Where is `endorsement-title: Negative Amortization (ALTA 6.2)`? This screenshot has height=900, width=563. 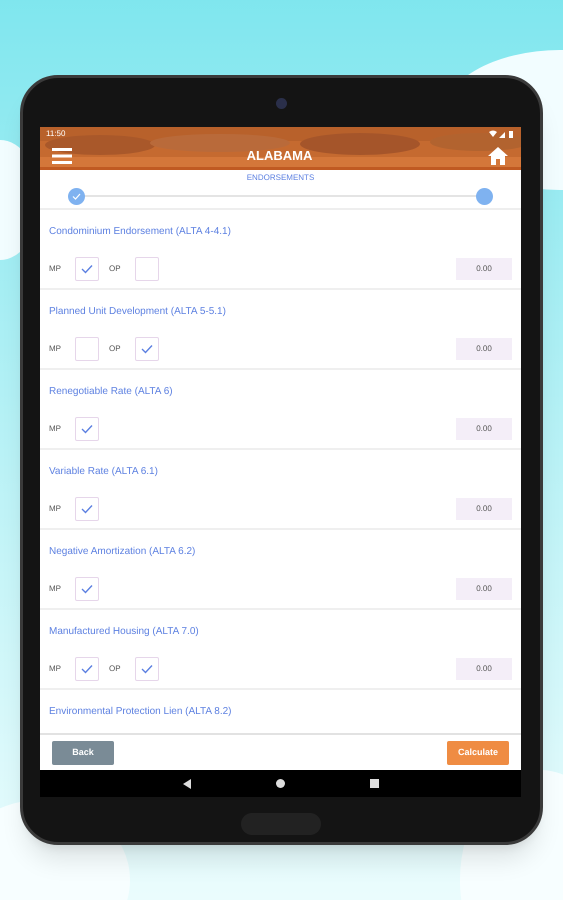 endorsement-title: Negative Amortization (ALTA 6.2) is located at coordinates (122, 552).